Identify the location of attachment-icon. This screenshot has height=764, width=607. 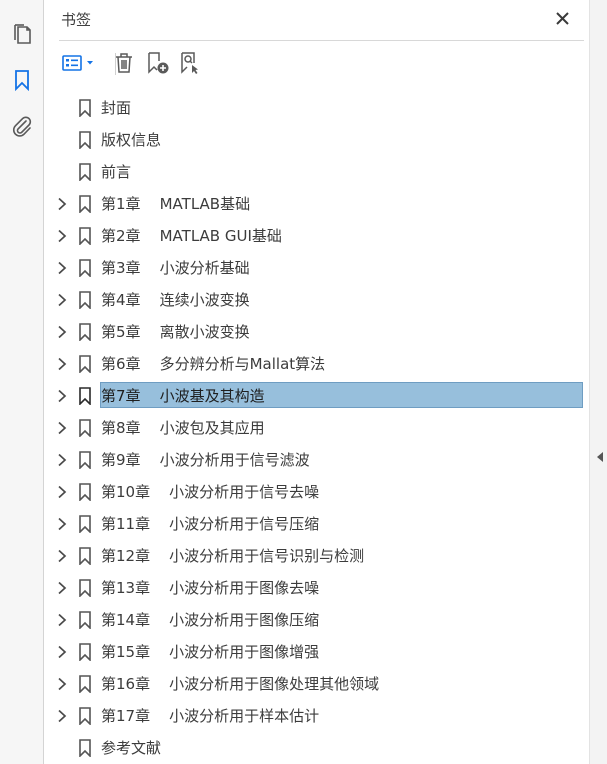
(22, 126).